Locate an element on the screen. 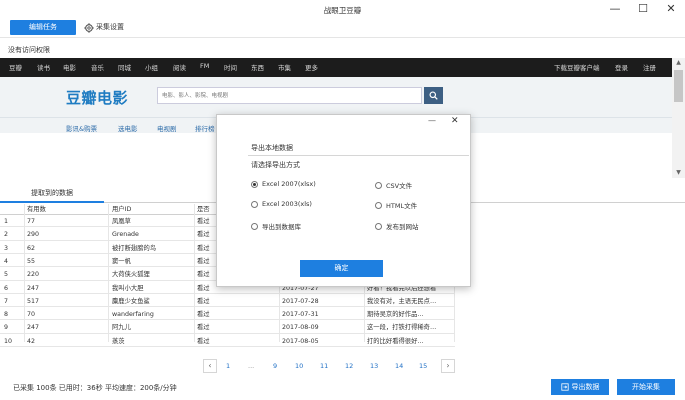 The height and width of the screenshot is (400, 685). export-data-button: 导出数据 is located at coordinates (580, 387).